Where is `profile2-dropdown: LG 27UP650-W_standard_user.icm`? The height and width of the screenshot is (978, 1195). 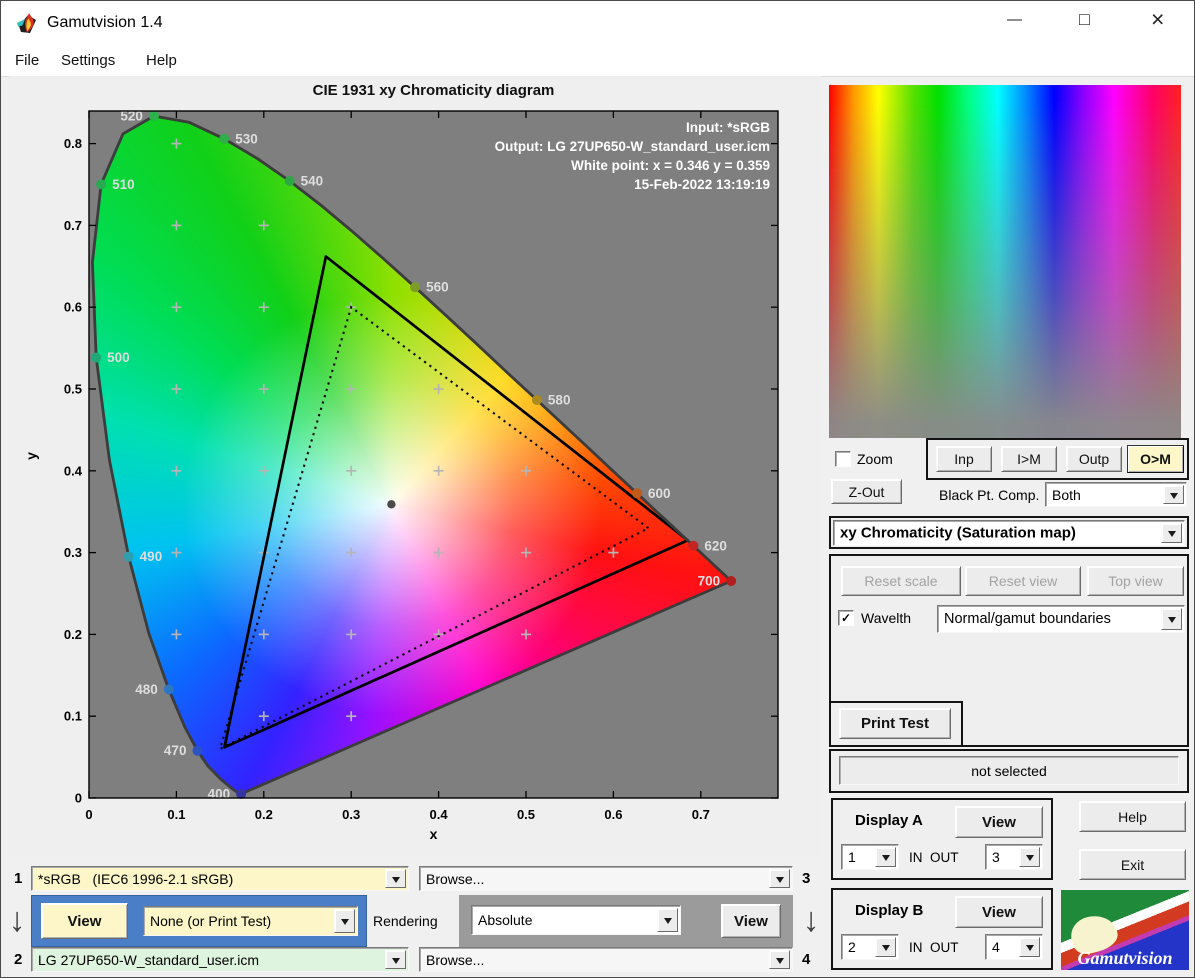 profile2-dropdown: LG 27UP650-W_standard_user.icm is located at coordinates (220, 959).